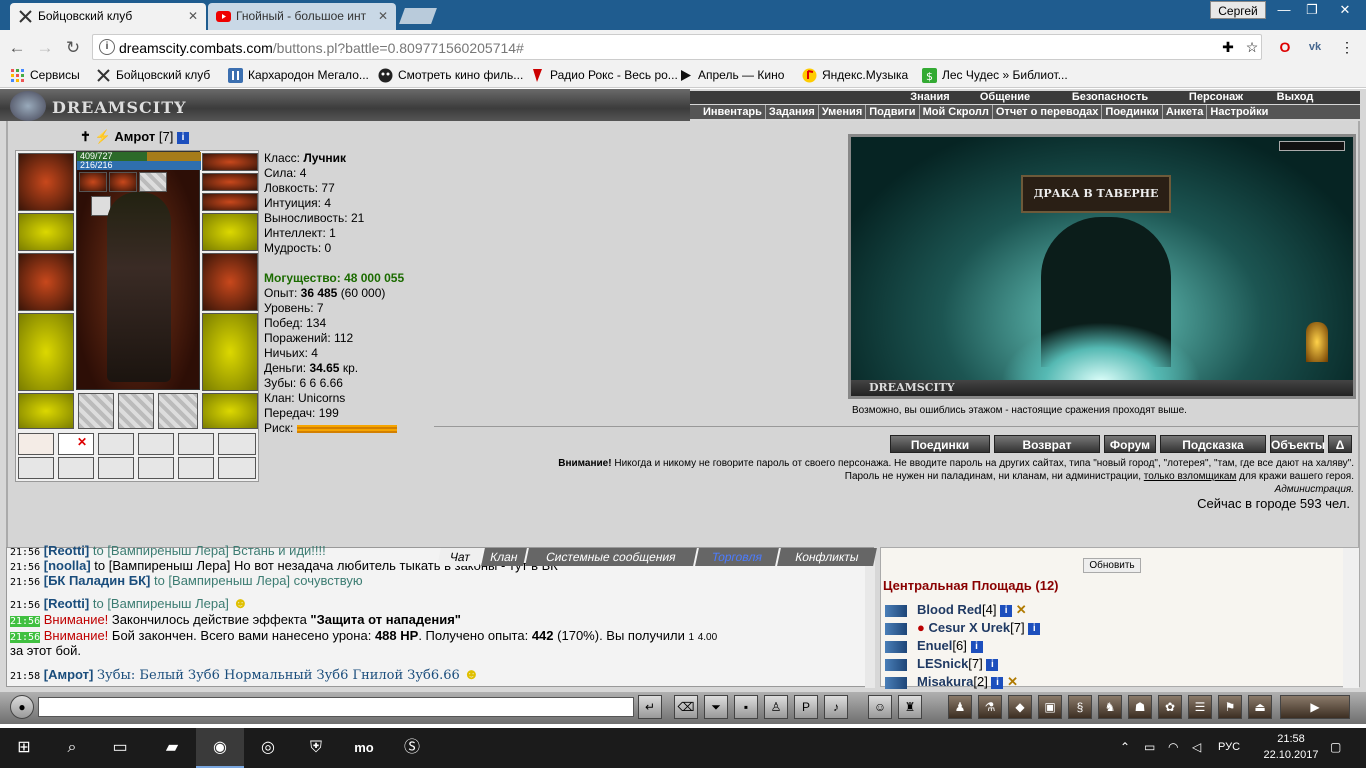 Image resolution: width=1366 pixels, height=768 pixels. What do you see at coordinates (956, 610) in the screenshot?
I see `player-row: Blood Red[4] i ✕` at bounding box center [956, 610].